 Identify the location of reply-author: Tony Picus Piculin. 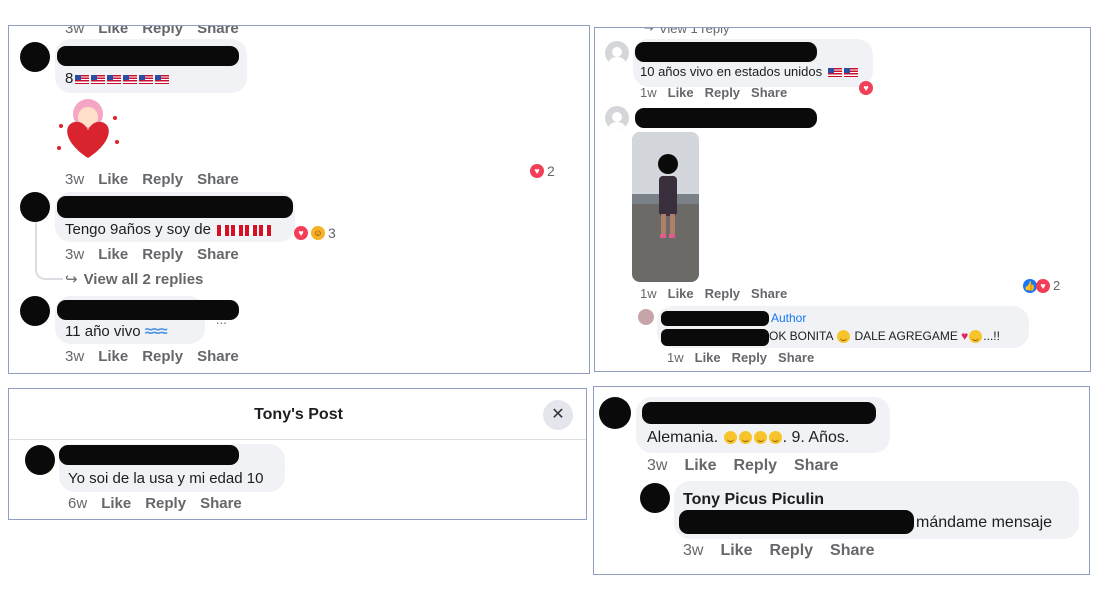
(753, 500).